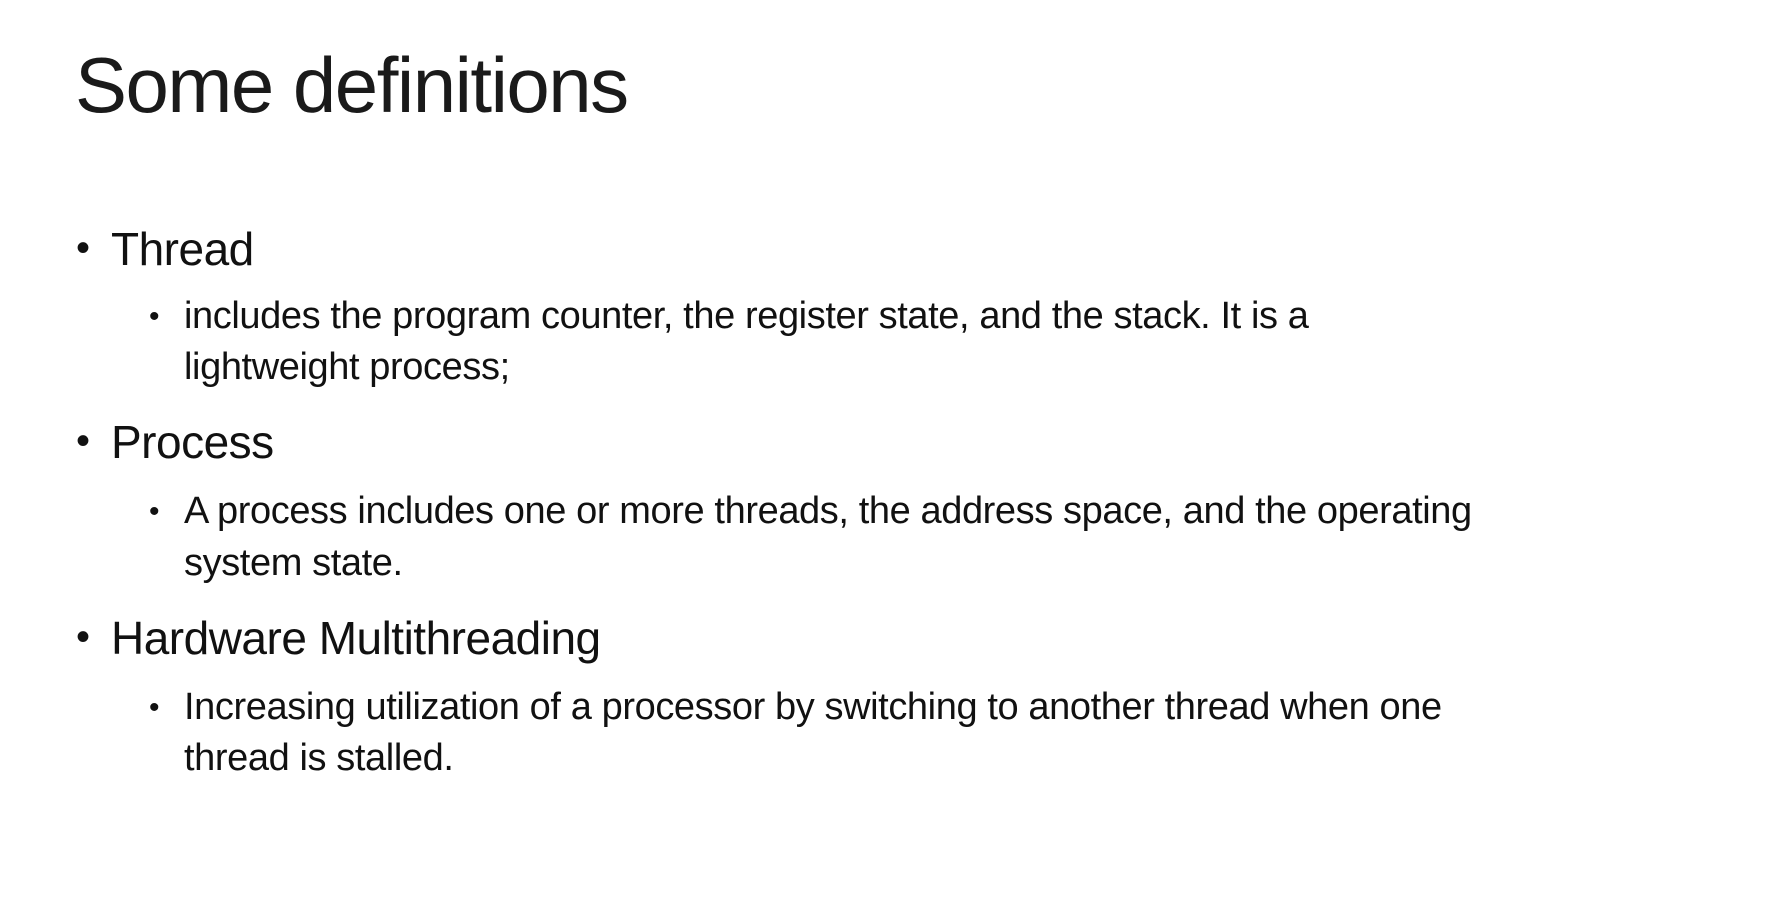 The width and height of the screenshot is (1769, 901). Describe the element at coordinates (192, 442) in the screenshot. I see `term-process: Process` at that location.